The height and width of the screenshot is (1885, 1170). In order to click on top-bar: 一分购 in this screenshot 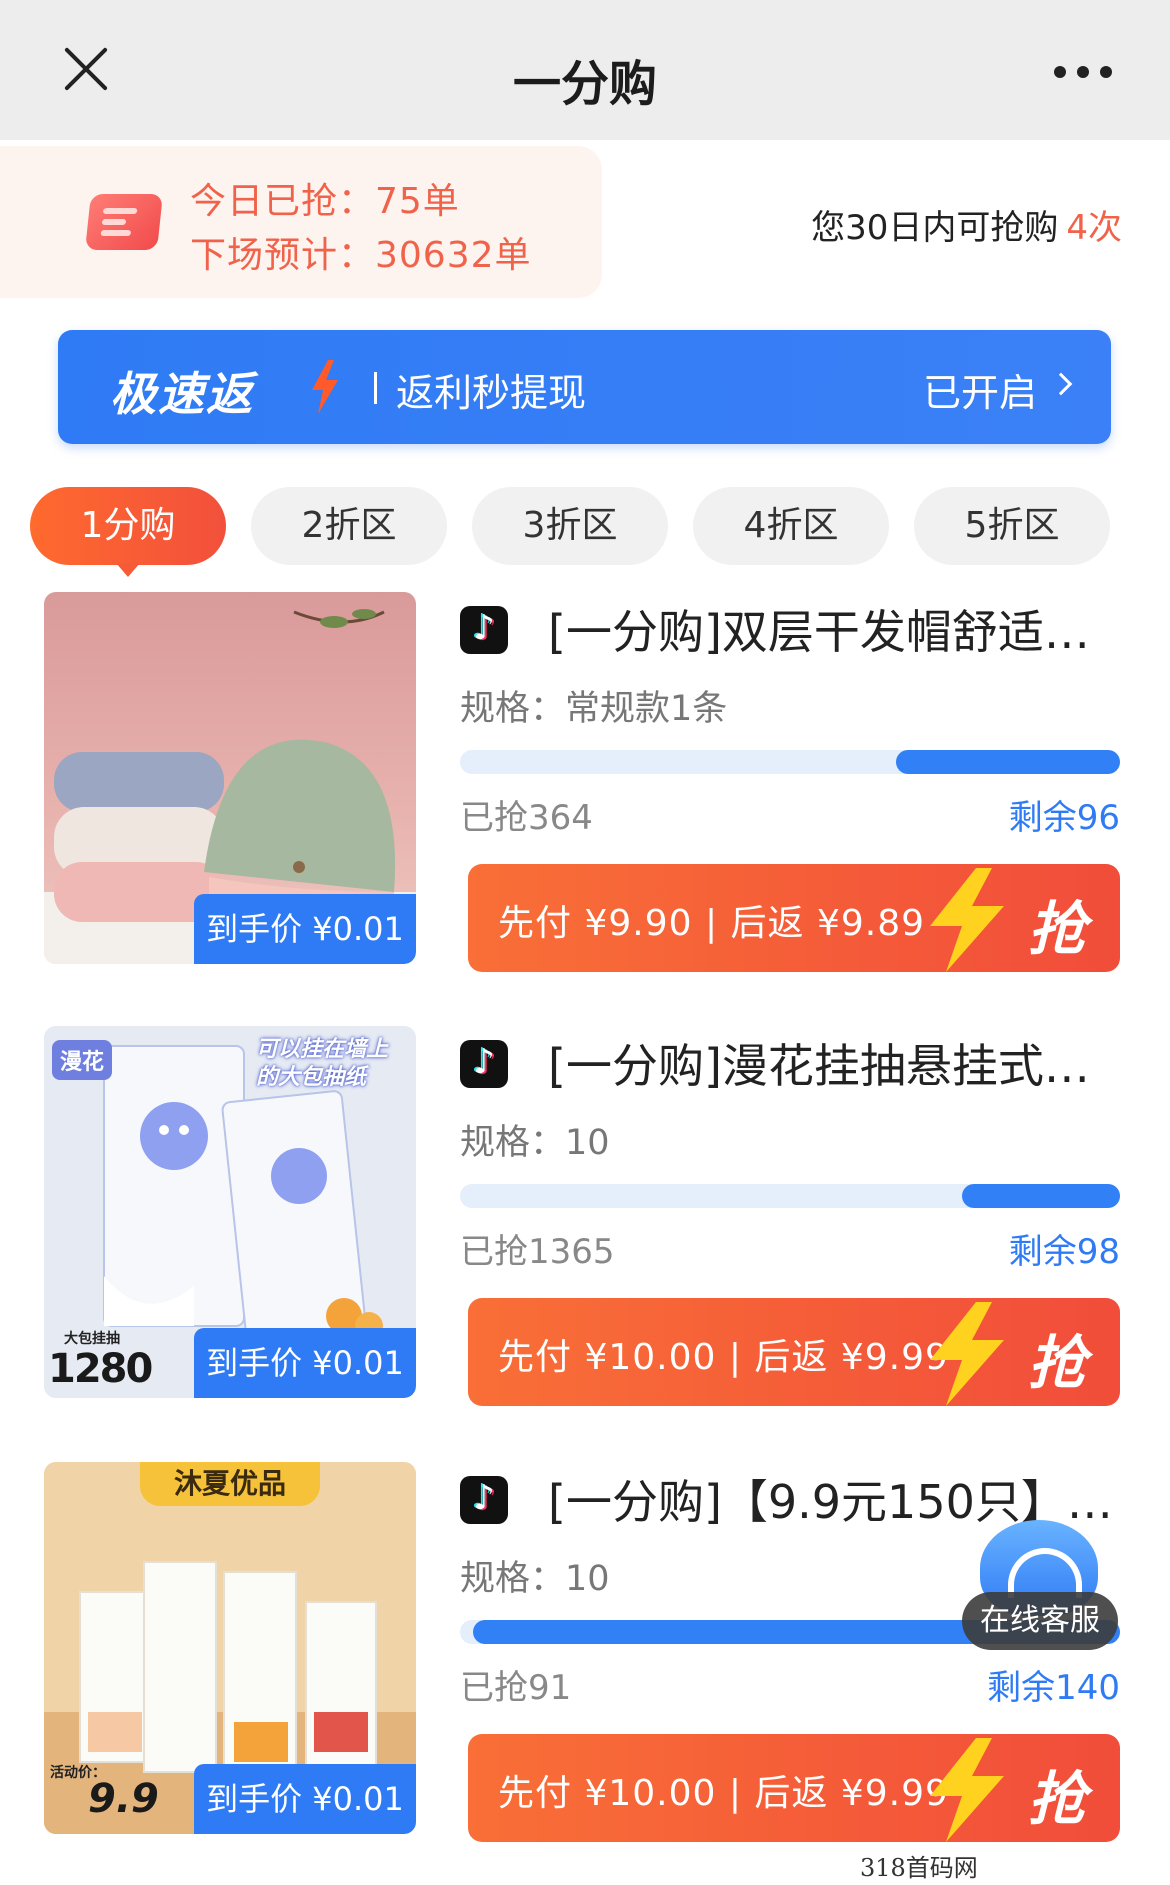, I will do `click(585, 70)`.